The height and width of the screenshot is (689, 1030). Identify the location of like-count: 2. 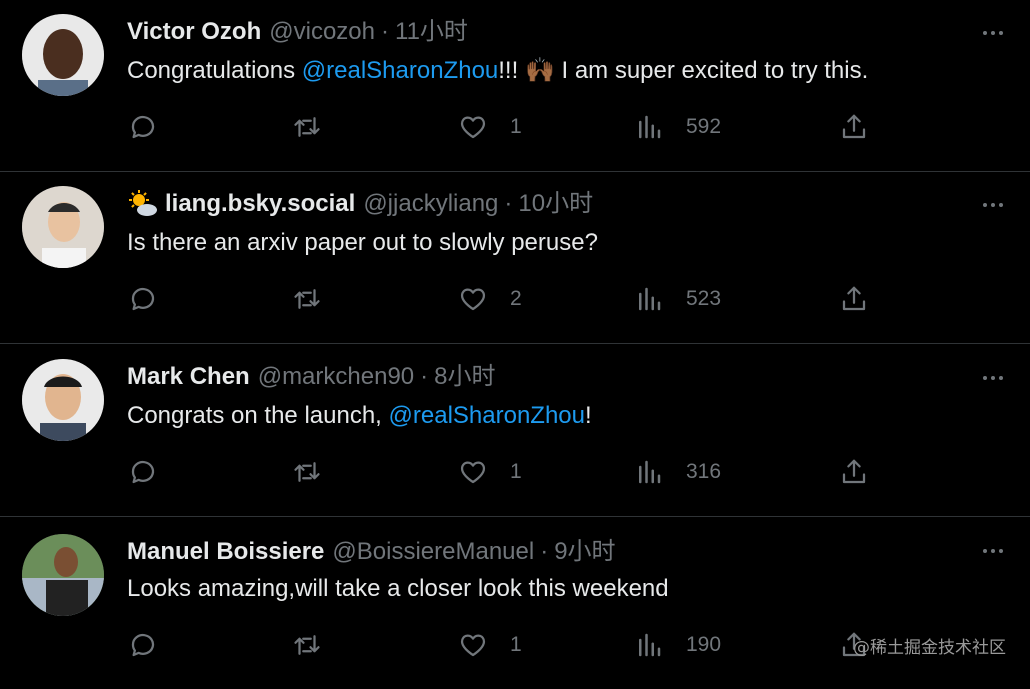
(516, 298).